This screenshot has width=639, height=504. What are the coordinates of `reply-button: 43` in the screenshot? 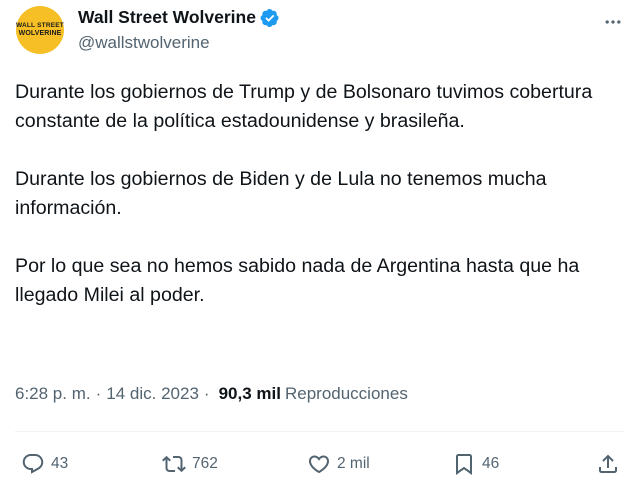 It's located at (44, 464).